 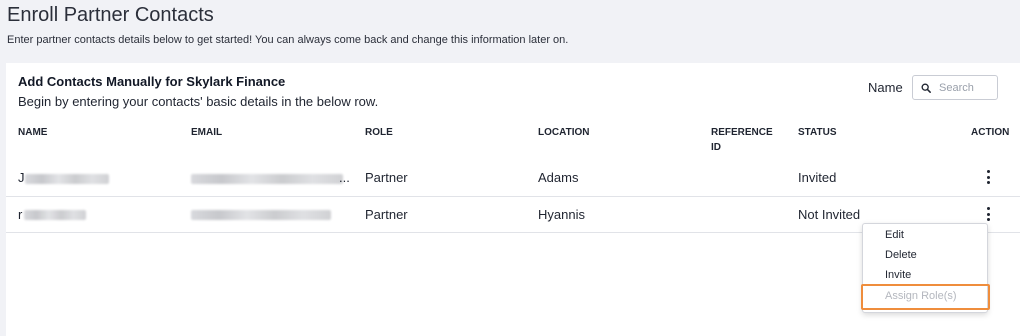 I want to click on contact-name: r, so click(x=20, y=214).